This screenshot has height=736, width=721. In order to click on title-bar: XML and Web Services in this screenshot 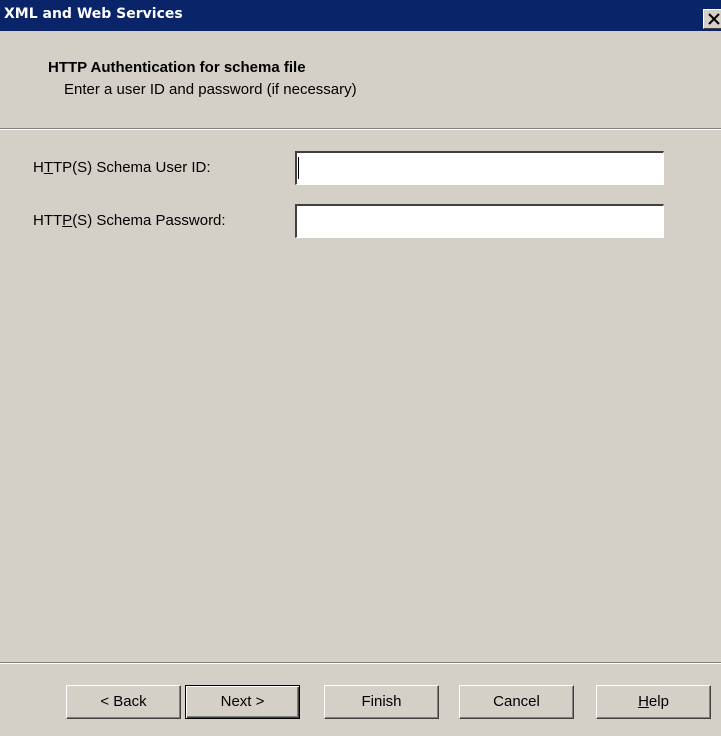, I will do `click(360, 15)`.